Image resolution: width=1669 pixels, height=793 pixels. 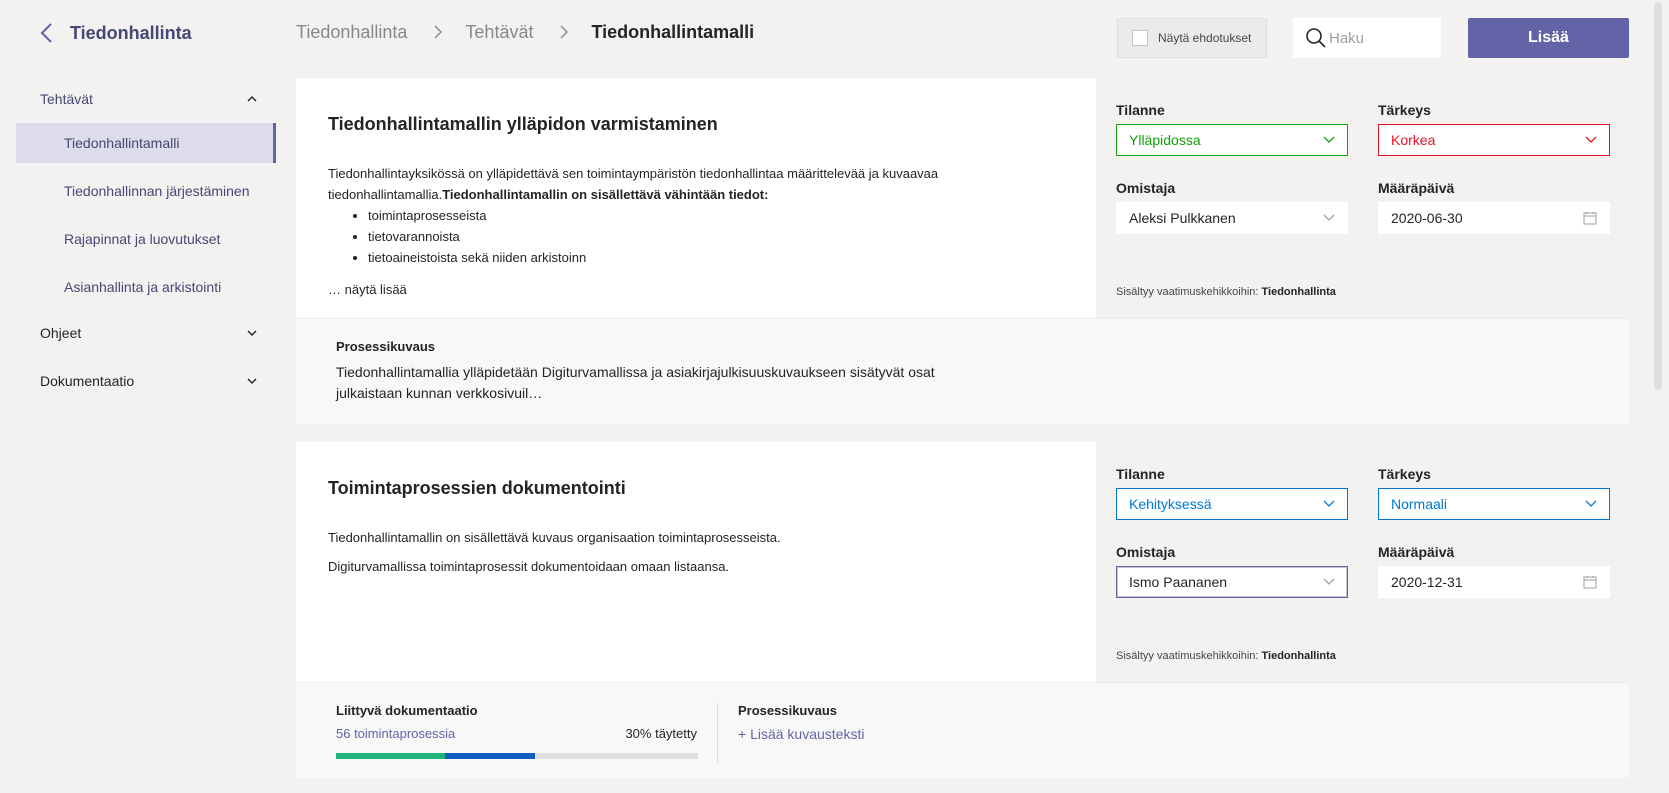 What do you see at coordinates (390, 756) in the screenshot?
I see `progress-fill-green` at bounding box center [390, 756].